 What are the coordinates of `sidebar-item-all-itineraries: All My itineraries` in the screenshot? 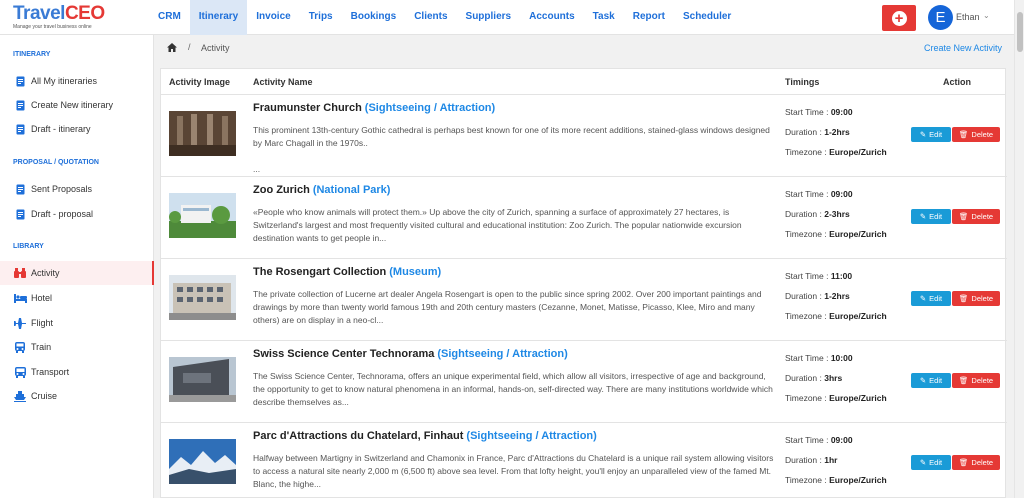 It's located at (77, 81).